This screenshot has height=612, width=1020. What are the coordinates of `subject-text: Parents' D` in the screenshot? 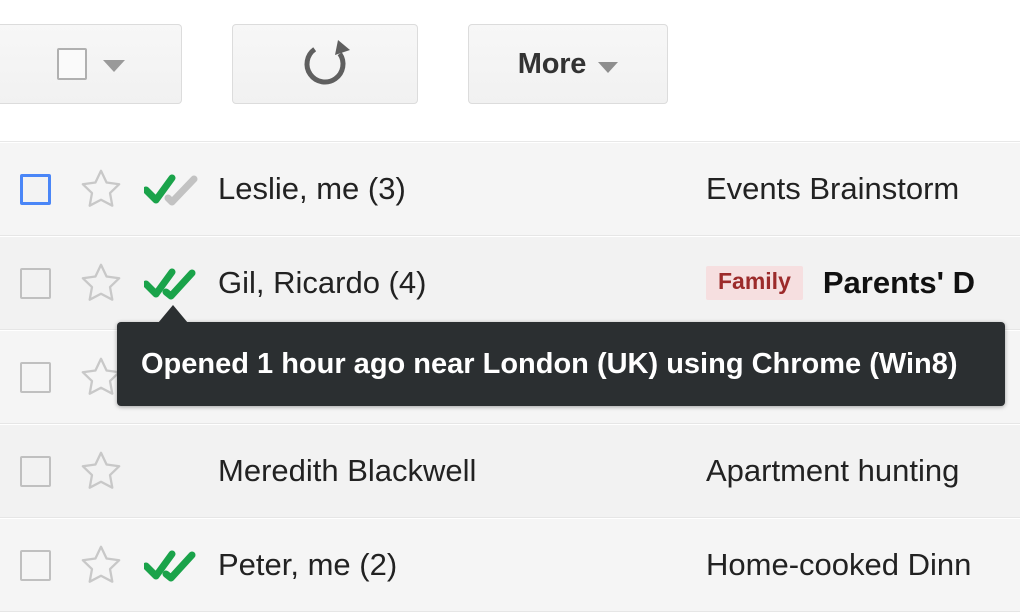 It's located at (898, 282).